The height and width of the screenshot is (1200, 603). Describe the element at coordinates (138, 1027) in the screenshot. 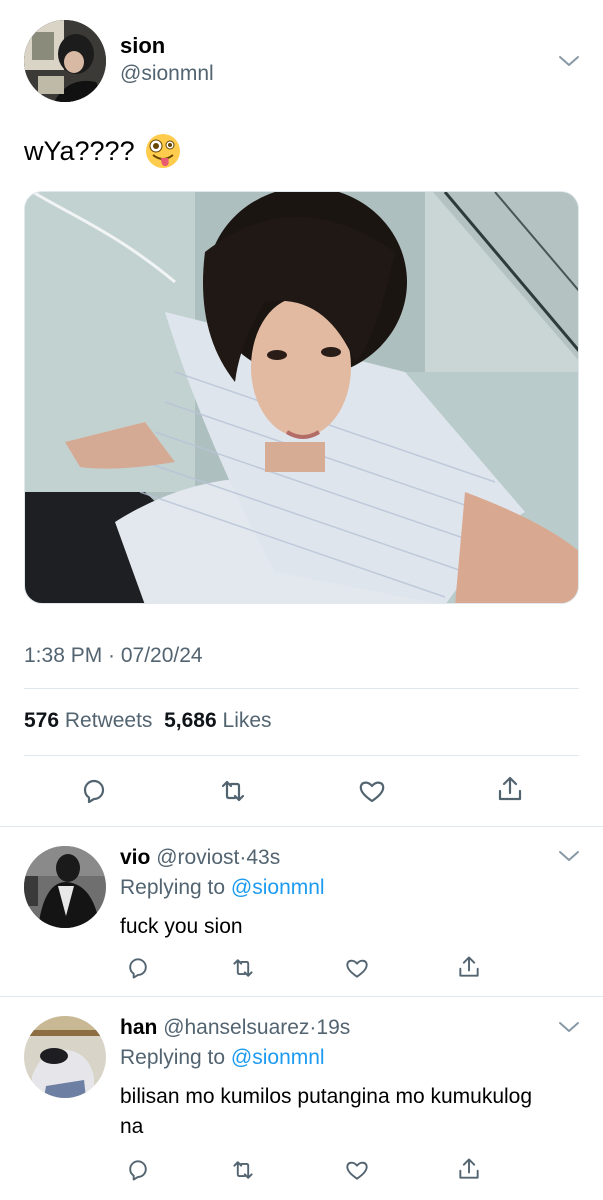

I see `reply-display-name: han` at that location.